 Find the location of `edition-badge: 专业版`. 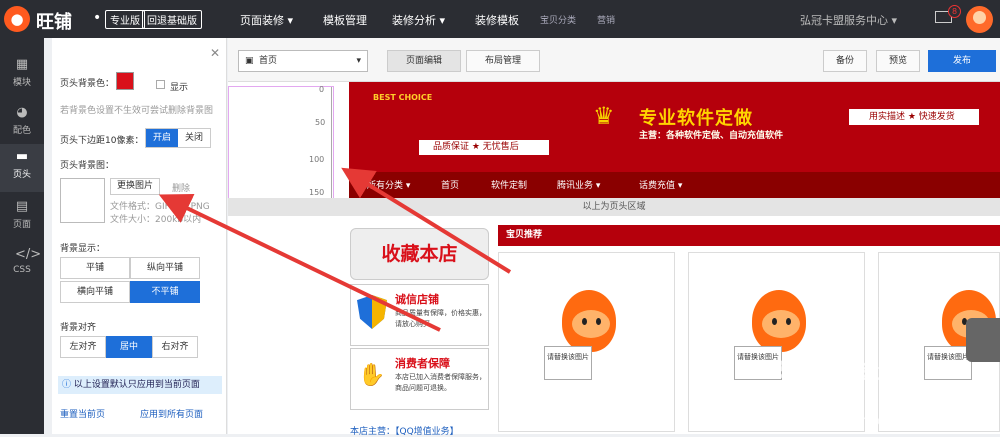

edition-badge: 专业版 is located at coordinates (125, 19).